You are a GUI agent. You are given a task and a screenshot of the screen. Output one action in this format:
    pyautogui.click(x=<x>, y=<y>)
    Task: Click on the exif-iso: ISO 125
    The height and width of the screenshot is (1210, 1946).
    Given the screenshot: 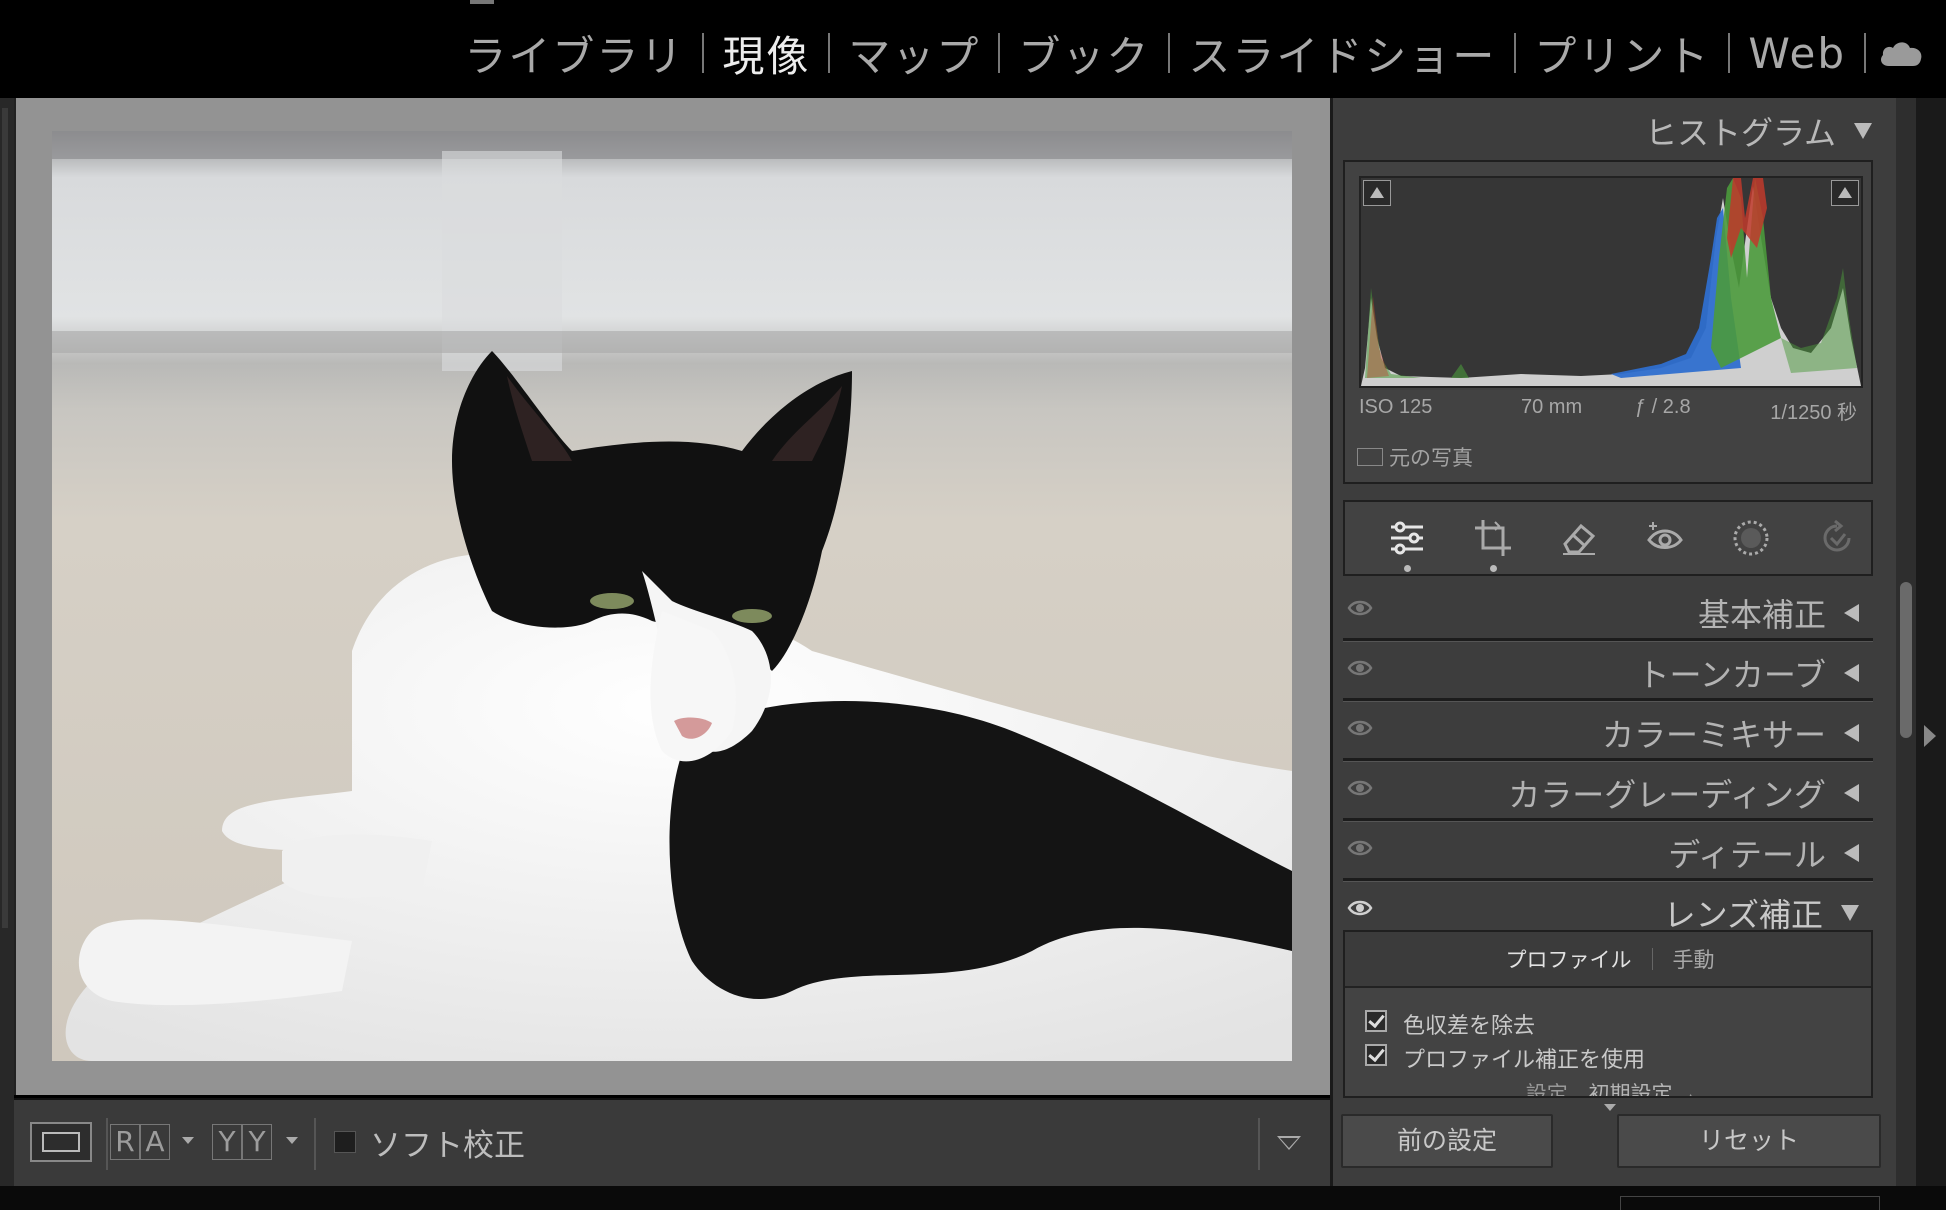 What is the action you would take?
    pyautogui.click(x=1396, y=407)
    